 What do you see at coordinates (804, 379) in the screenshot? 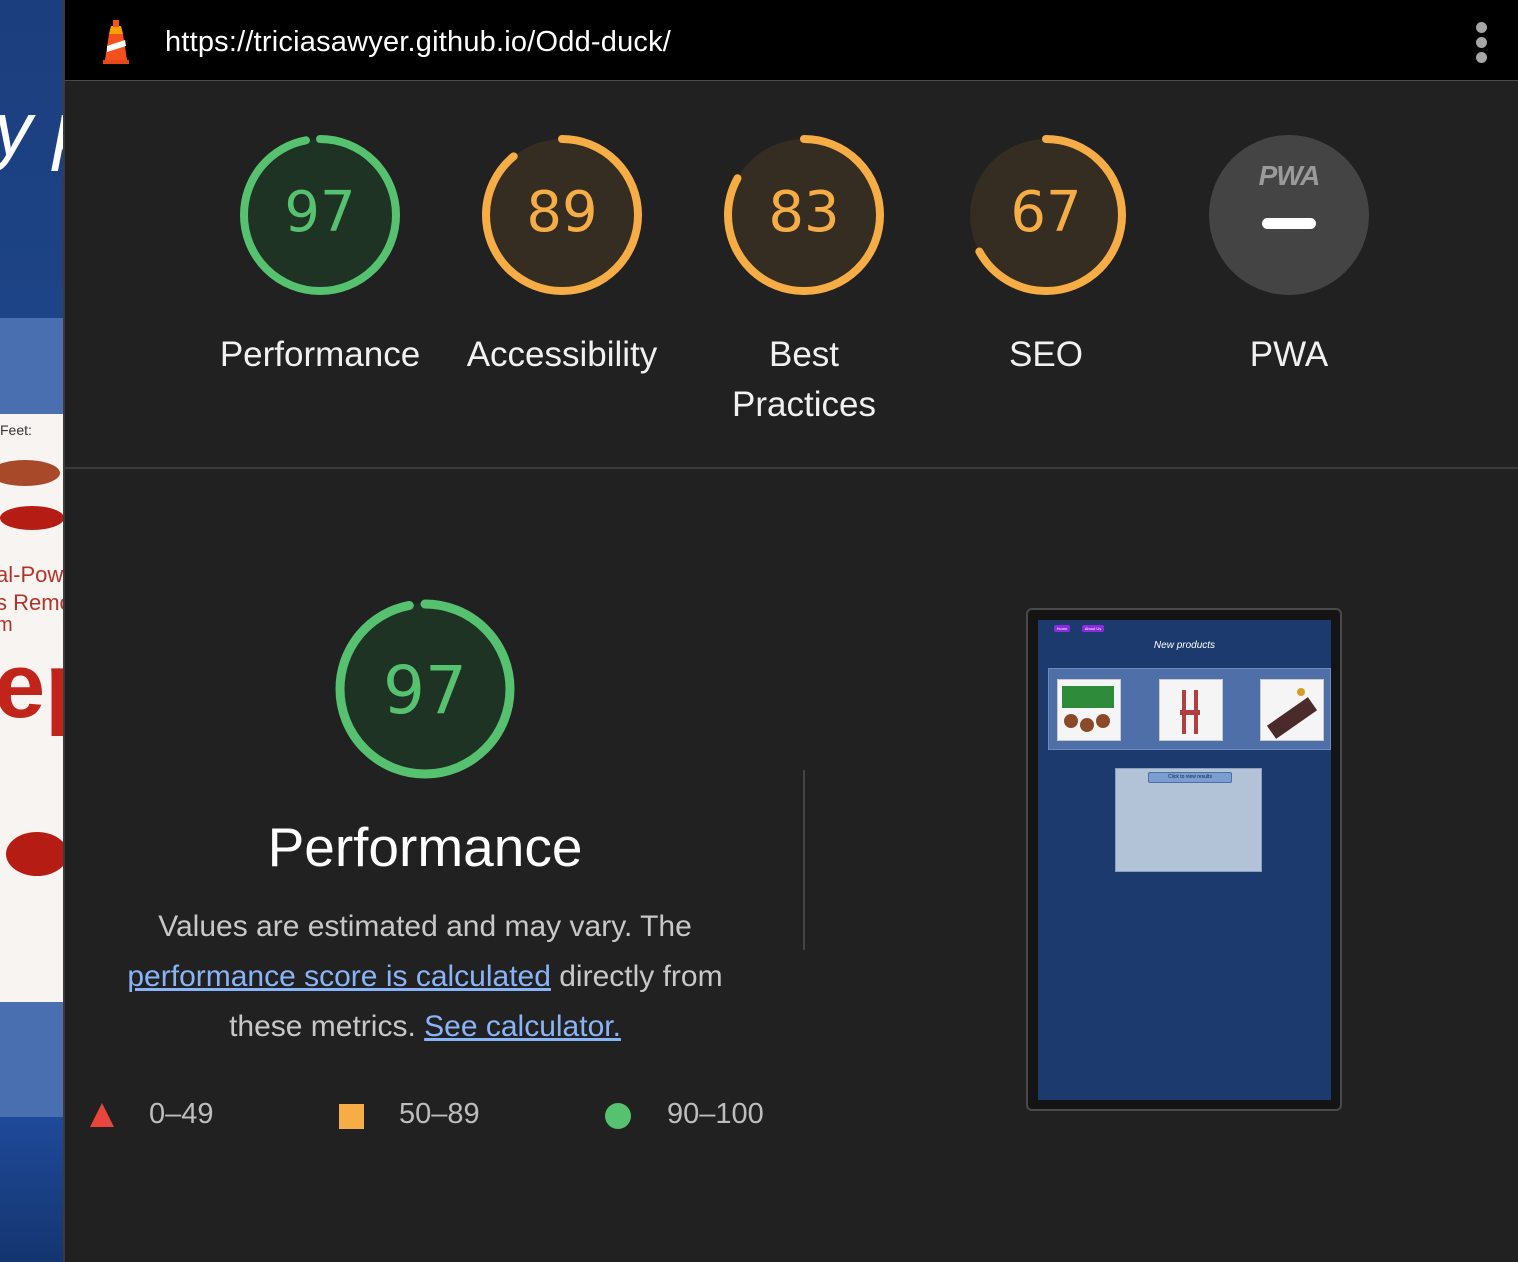
I see `gauge-label: Best Practices` at bounding box center [804, 379].